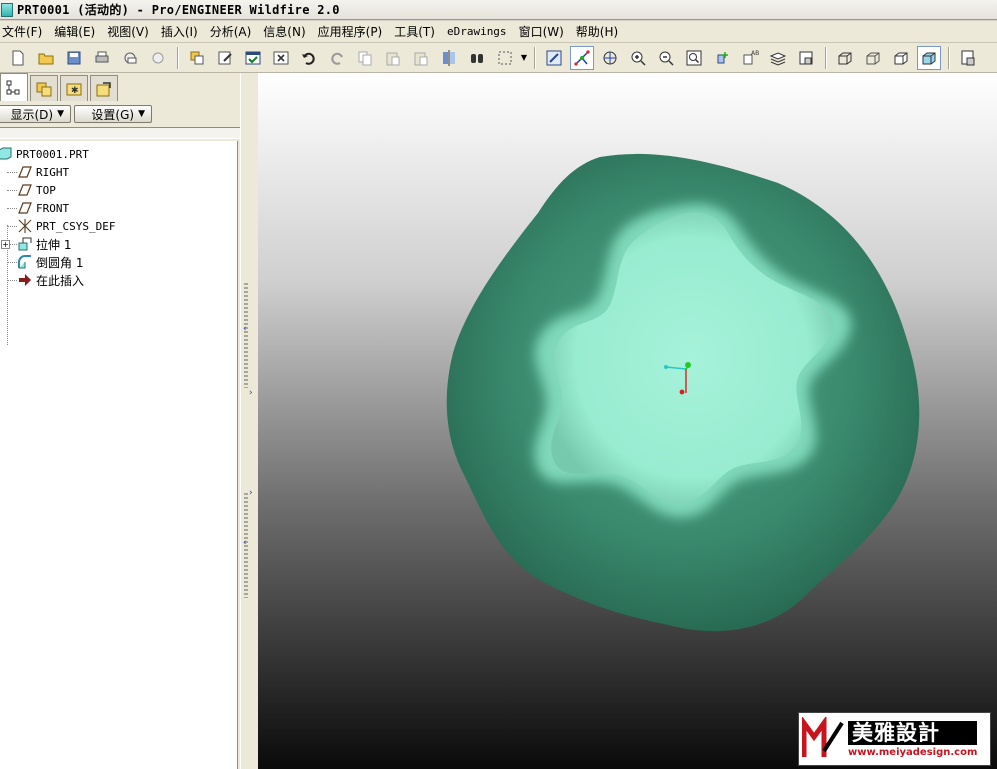 The width and height of the screenshot is (997, 769). I want to click on tree-item-right: RIGHT, so click(118, 172).